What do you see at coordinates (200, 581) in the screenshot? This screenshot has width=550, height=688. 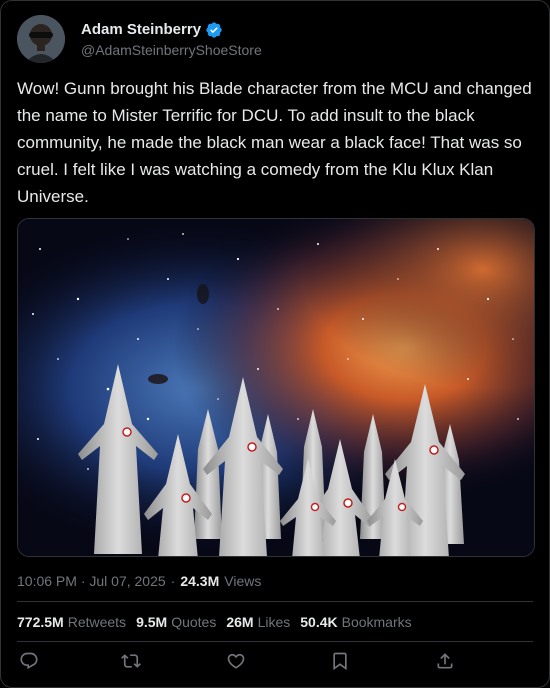 I see `views-count: 24.3M` at bounding box center [200, 581].